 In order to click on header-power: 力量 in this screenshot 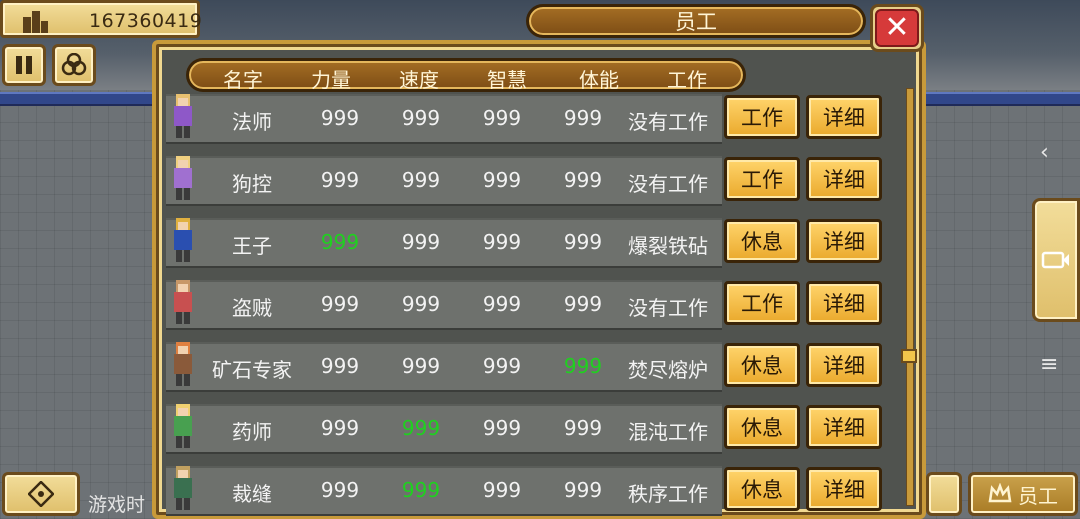, I will do `click(331, 80)`.